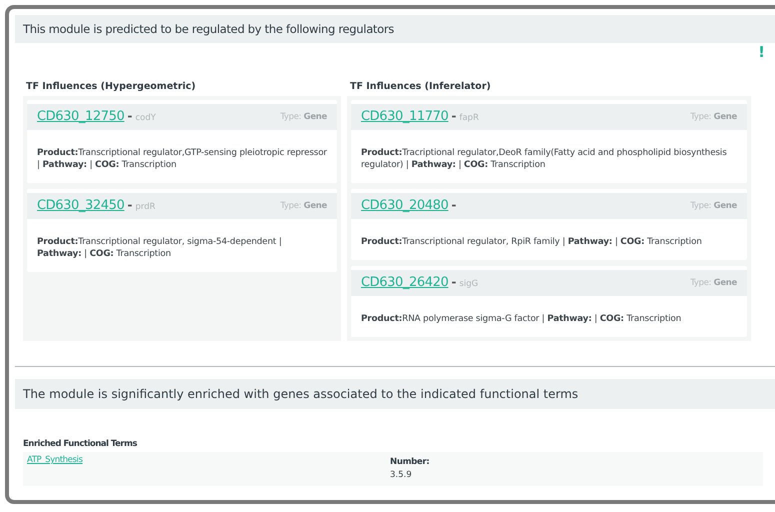 The width and height of the screenshot is (775, 512). Describe the element at coordinates (420, 86) in the screenshot. I see `column-title: TF Influences (Inferelator)` at that location.